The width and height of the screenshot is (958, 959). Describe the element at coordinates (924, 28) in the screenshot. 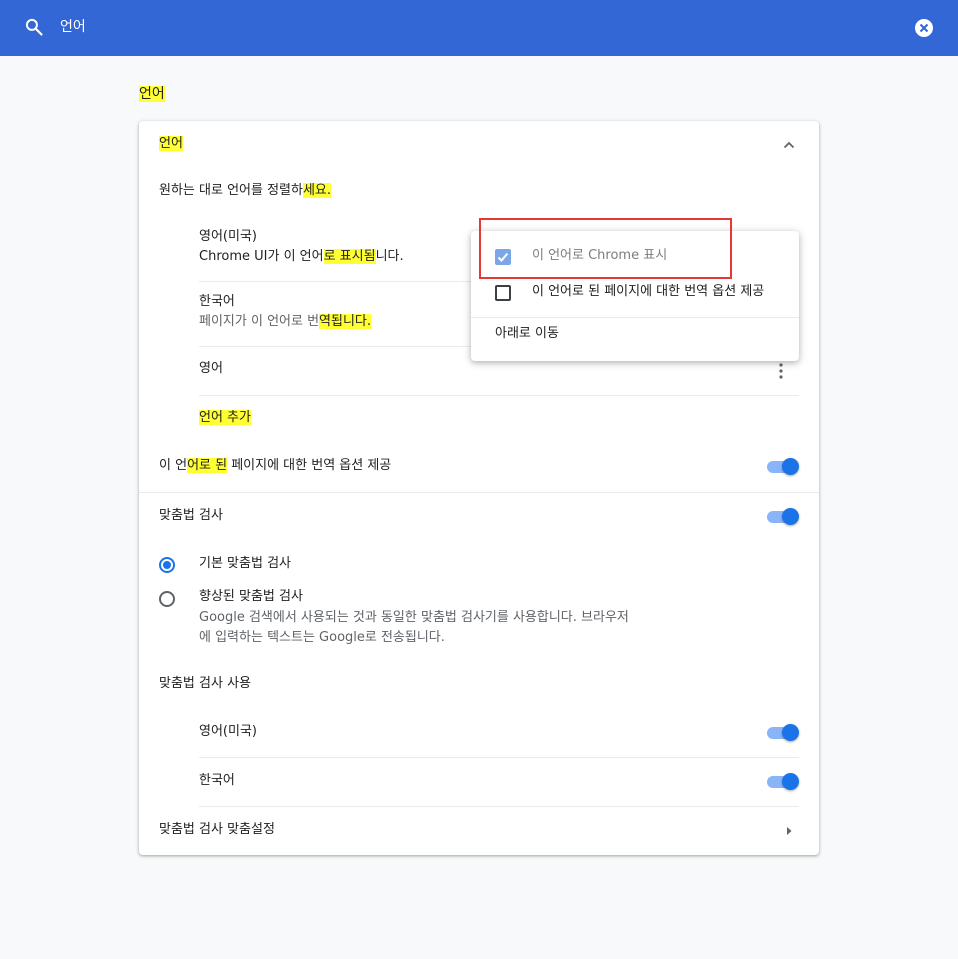

I see `clear-search-icon` at that location.